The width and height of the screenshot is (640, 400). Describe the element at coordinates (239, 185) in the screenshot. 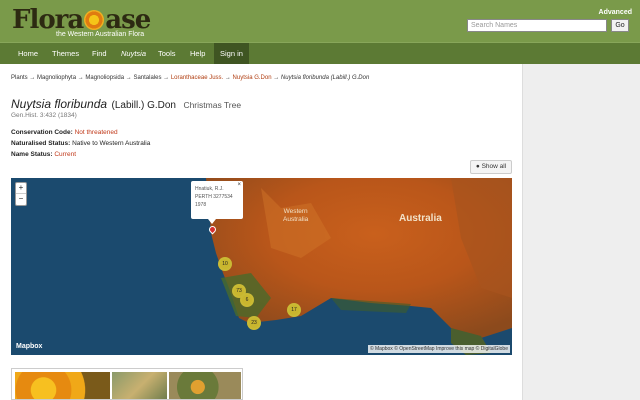

I see `close-icon: ×` at that location.